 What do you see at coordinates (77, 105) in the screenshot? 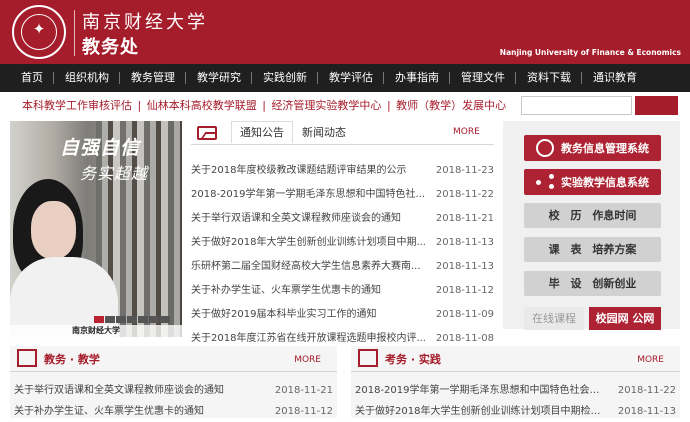
I see `quick-link-audit: 本科教学工作审核评估` at bounding box center [77, 105].